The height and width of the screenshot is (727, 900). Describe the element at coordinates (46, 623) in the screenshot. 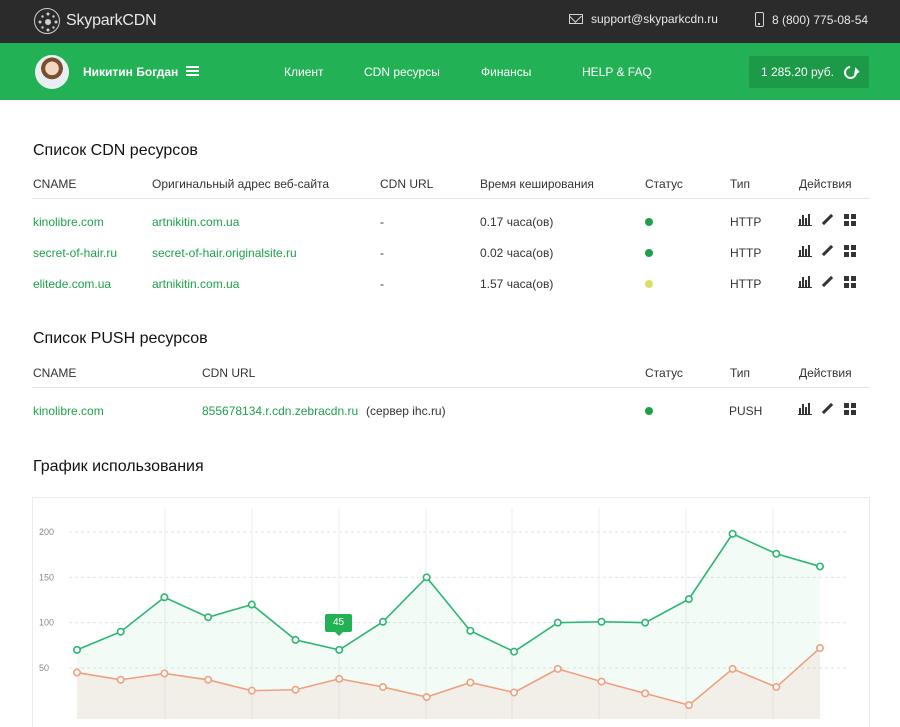

I see `y-tick-label: 100` at that location.